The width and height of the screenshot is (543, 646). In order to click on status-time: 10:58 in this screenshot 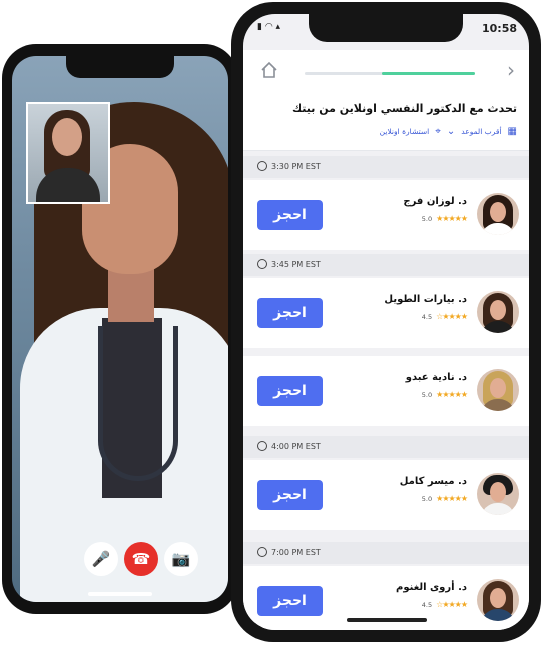, I will do `click(499, 28)`.